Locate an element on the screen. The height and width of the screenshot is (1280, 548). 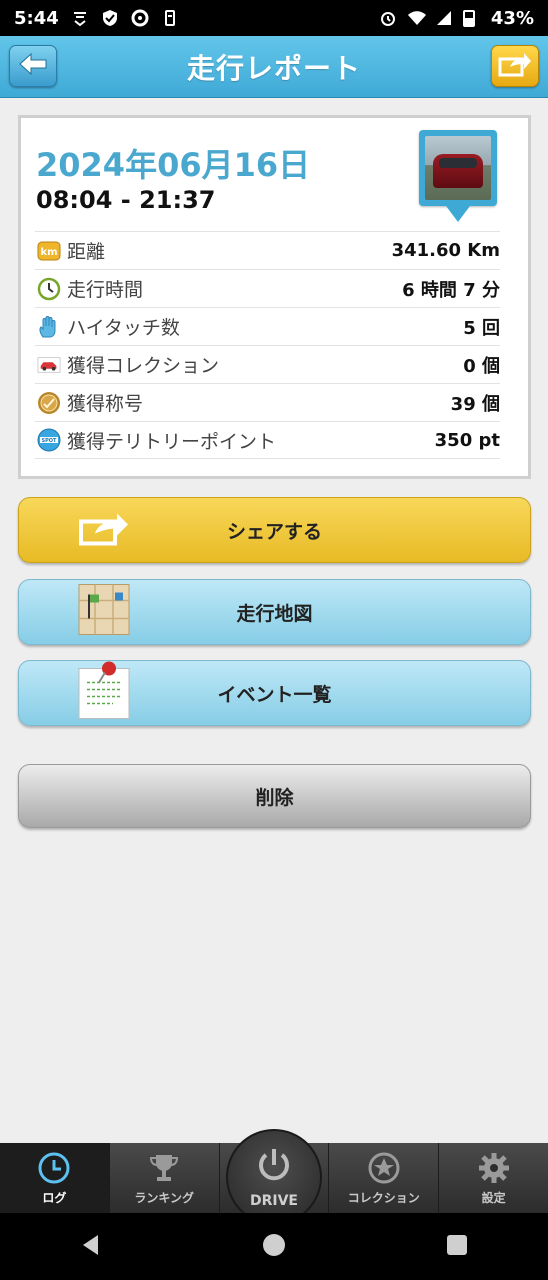
report-date: 2024年06月16日 is located at coordinates (173, 165).